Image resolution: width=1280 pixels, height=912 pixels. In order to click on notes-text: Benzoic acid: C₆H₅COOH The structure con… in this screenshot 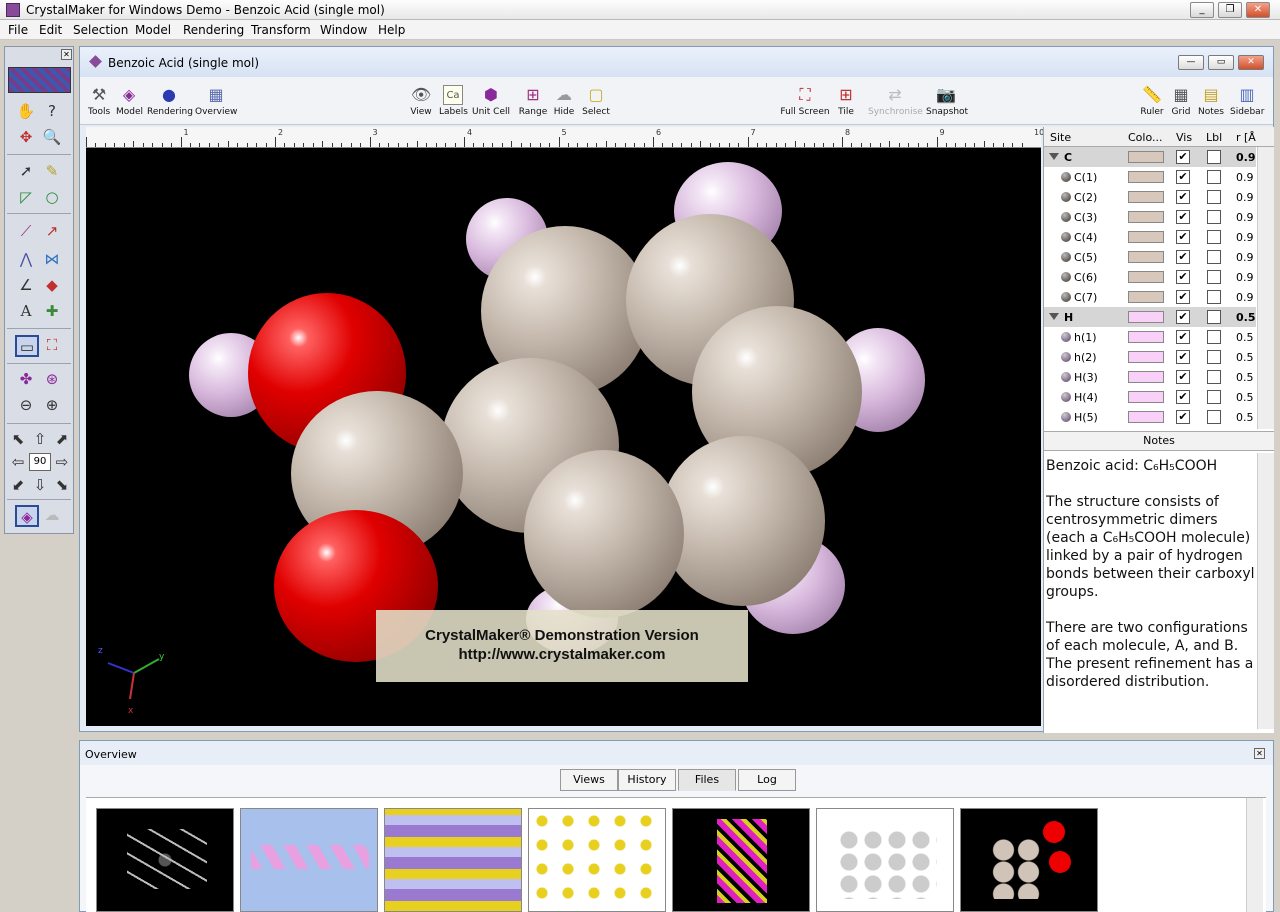, I will do `click(1151, 592)`.